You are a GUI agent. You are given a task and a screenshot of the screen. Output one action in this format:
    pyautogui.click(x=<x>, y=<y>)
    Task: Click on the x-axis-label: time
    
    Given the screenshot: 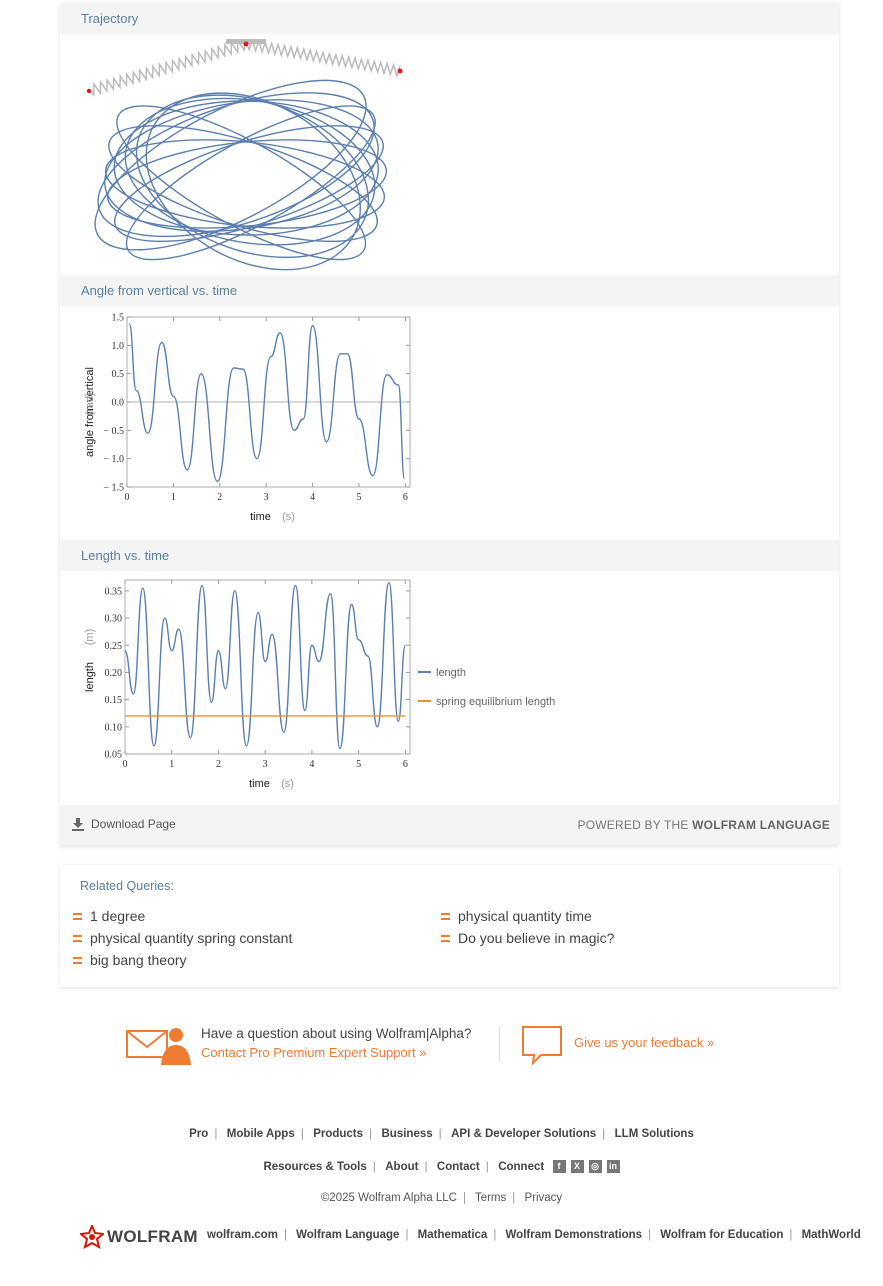 What is the action you would take?
    pyautogui.click(x=259, y=784)
    